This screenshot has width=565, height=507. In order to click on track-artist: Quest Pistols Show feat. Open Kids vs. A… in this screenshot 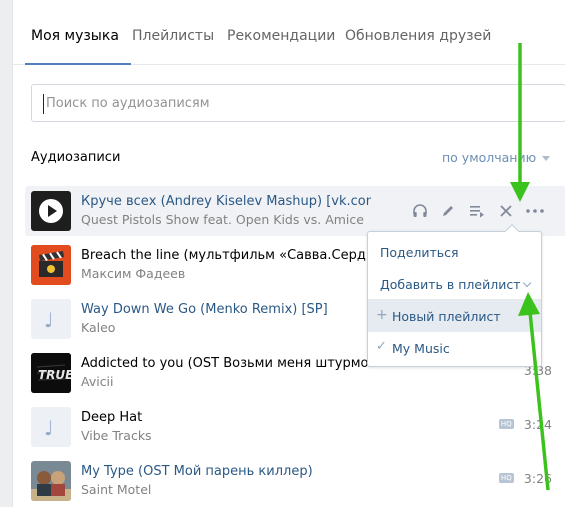, I will do `click(231, 219)`.